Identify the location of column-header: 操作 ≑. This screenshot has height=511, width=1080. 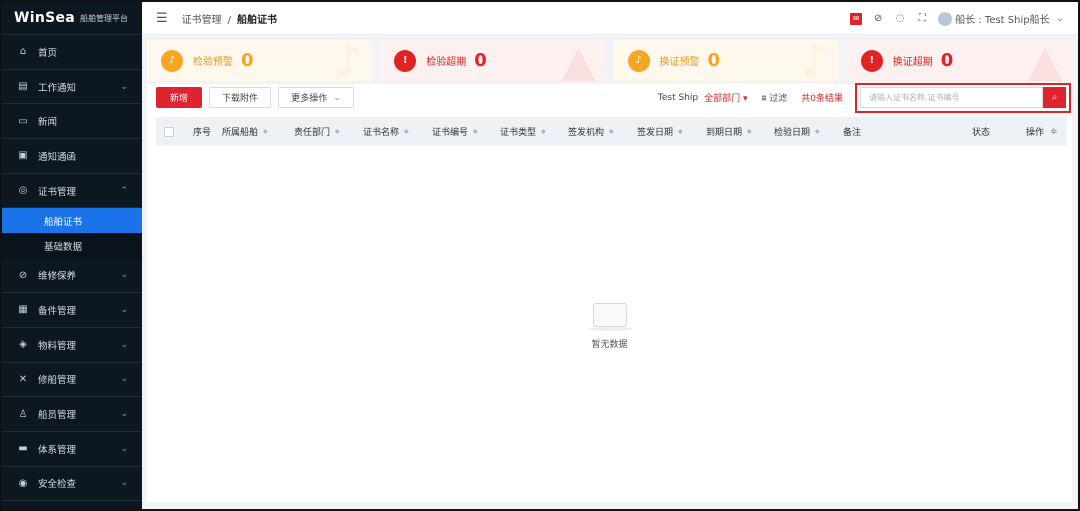
(1042, 131).